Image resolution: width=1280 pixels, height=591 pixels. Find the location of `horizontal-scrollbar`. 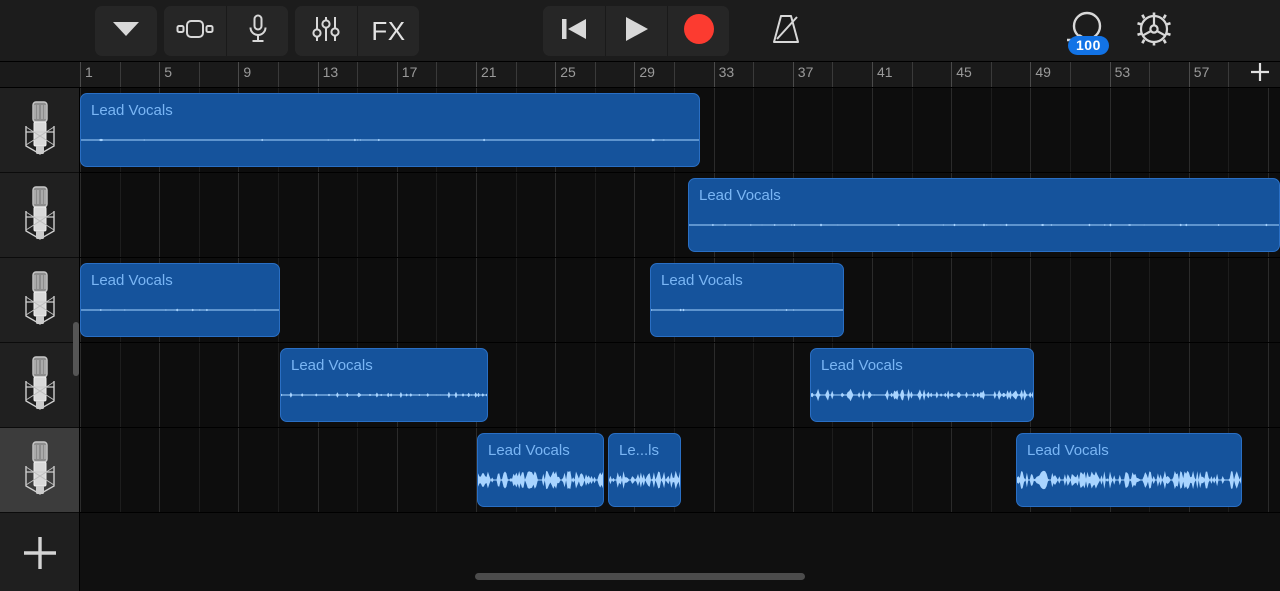

horizontal-scrollbar is located at coordinates (640, 576).